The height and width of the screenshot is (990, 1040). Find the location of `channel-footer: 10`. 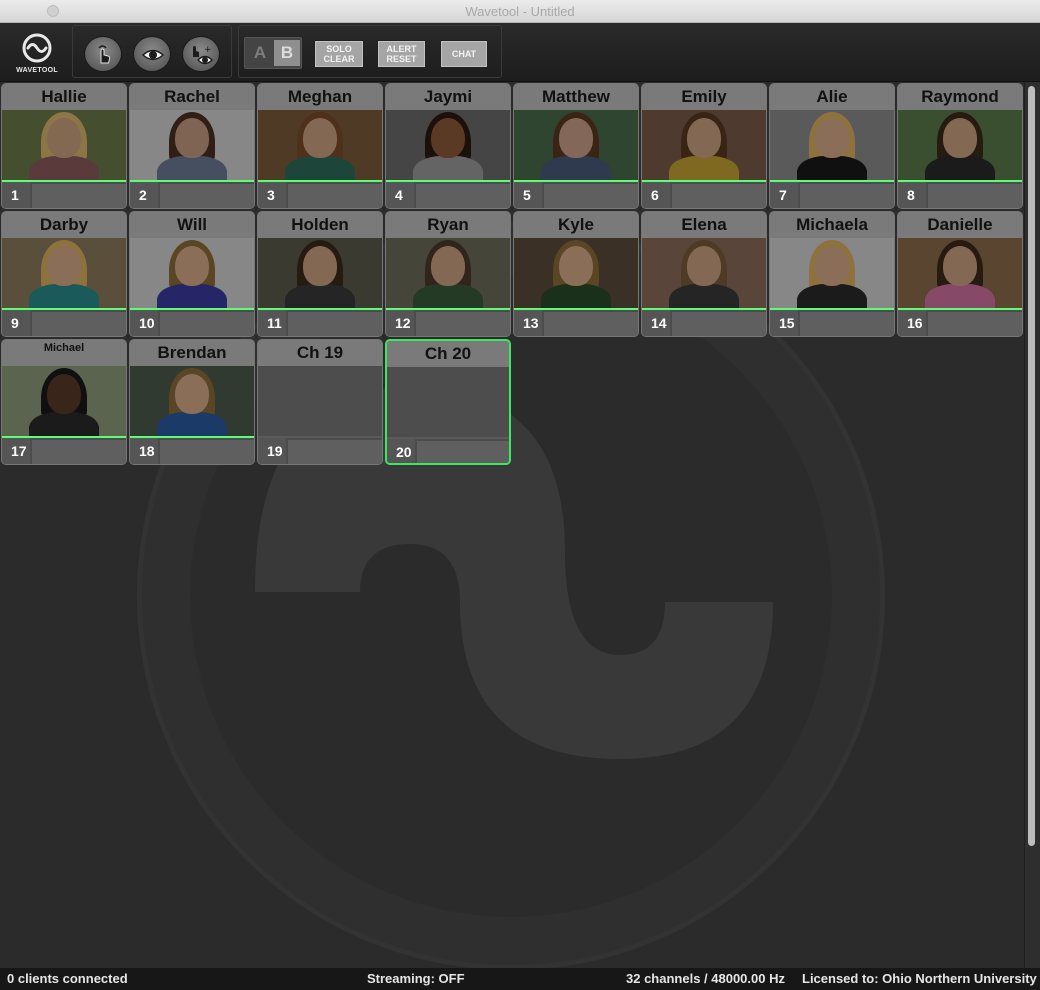

channel-footer: 10 is located at coordinates (192, 323).